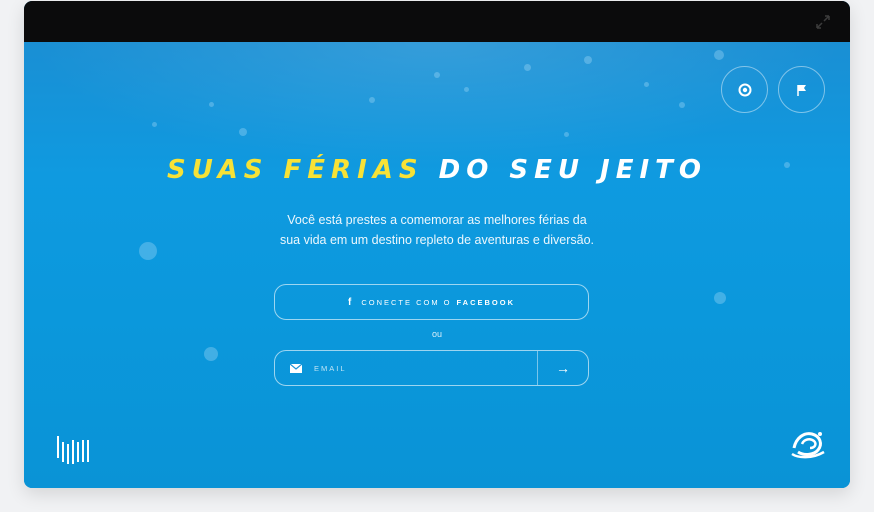  What do you see at coordinates (823, 22) in the screenshot?
I see `expand-icon` at bounding box center [823, 22].